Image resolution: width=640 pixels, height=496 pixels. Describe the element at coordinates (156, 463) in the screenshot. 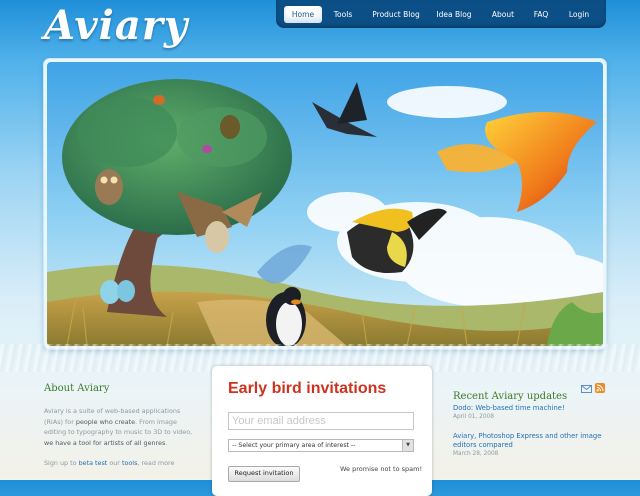

I see `about-line-5-suffix: , read more` at that location.